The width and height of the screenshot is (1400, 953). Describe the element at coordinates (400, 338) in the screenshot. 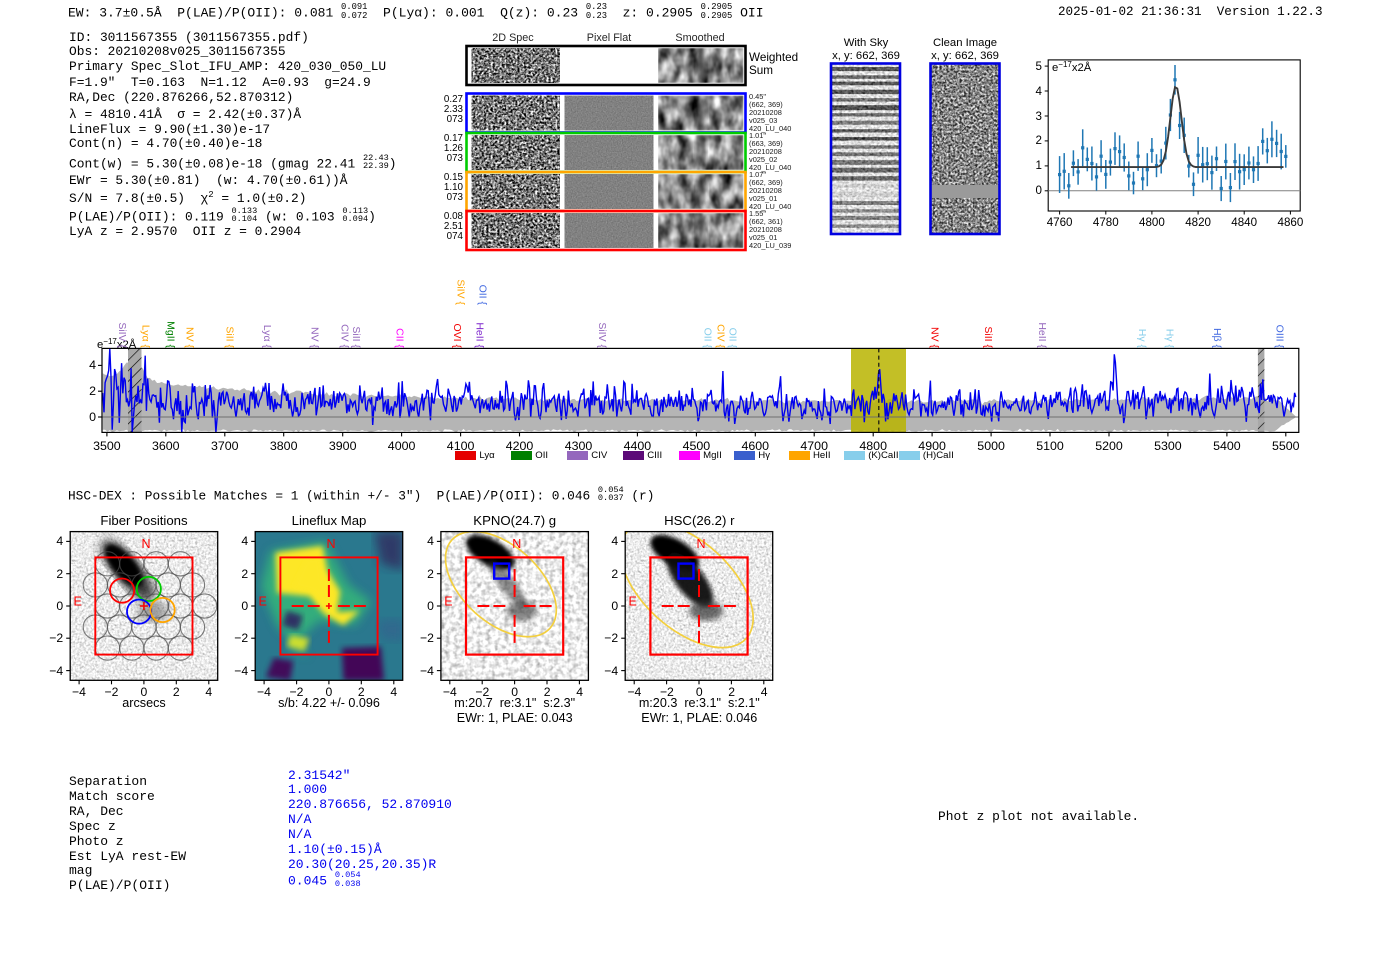

I see `svg-text: CII {` at that location.